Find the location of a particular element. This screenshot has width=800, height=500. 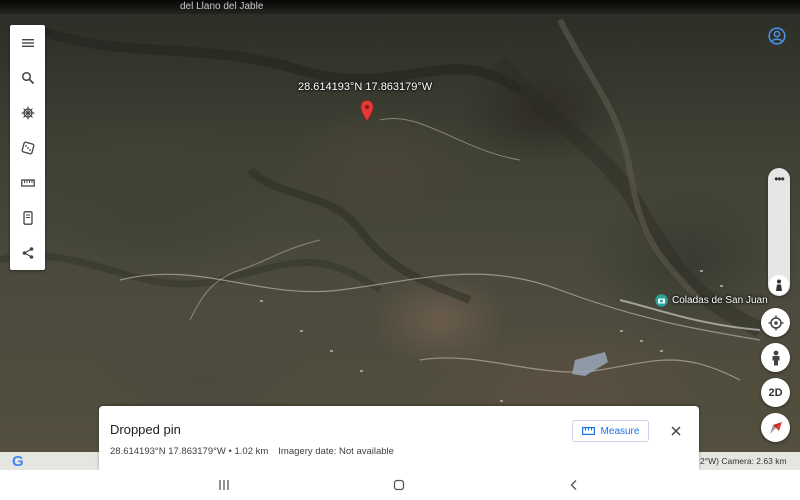

voyager-icon is located at coordinates (27, 112).